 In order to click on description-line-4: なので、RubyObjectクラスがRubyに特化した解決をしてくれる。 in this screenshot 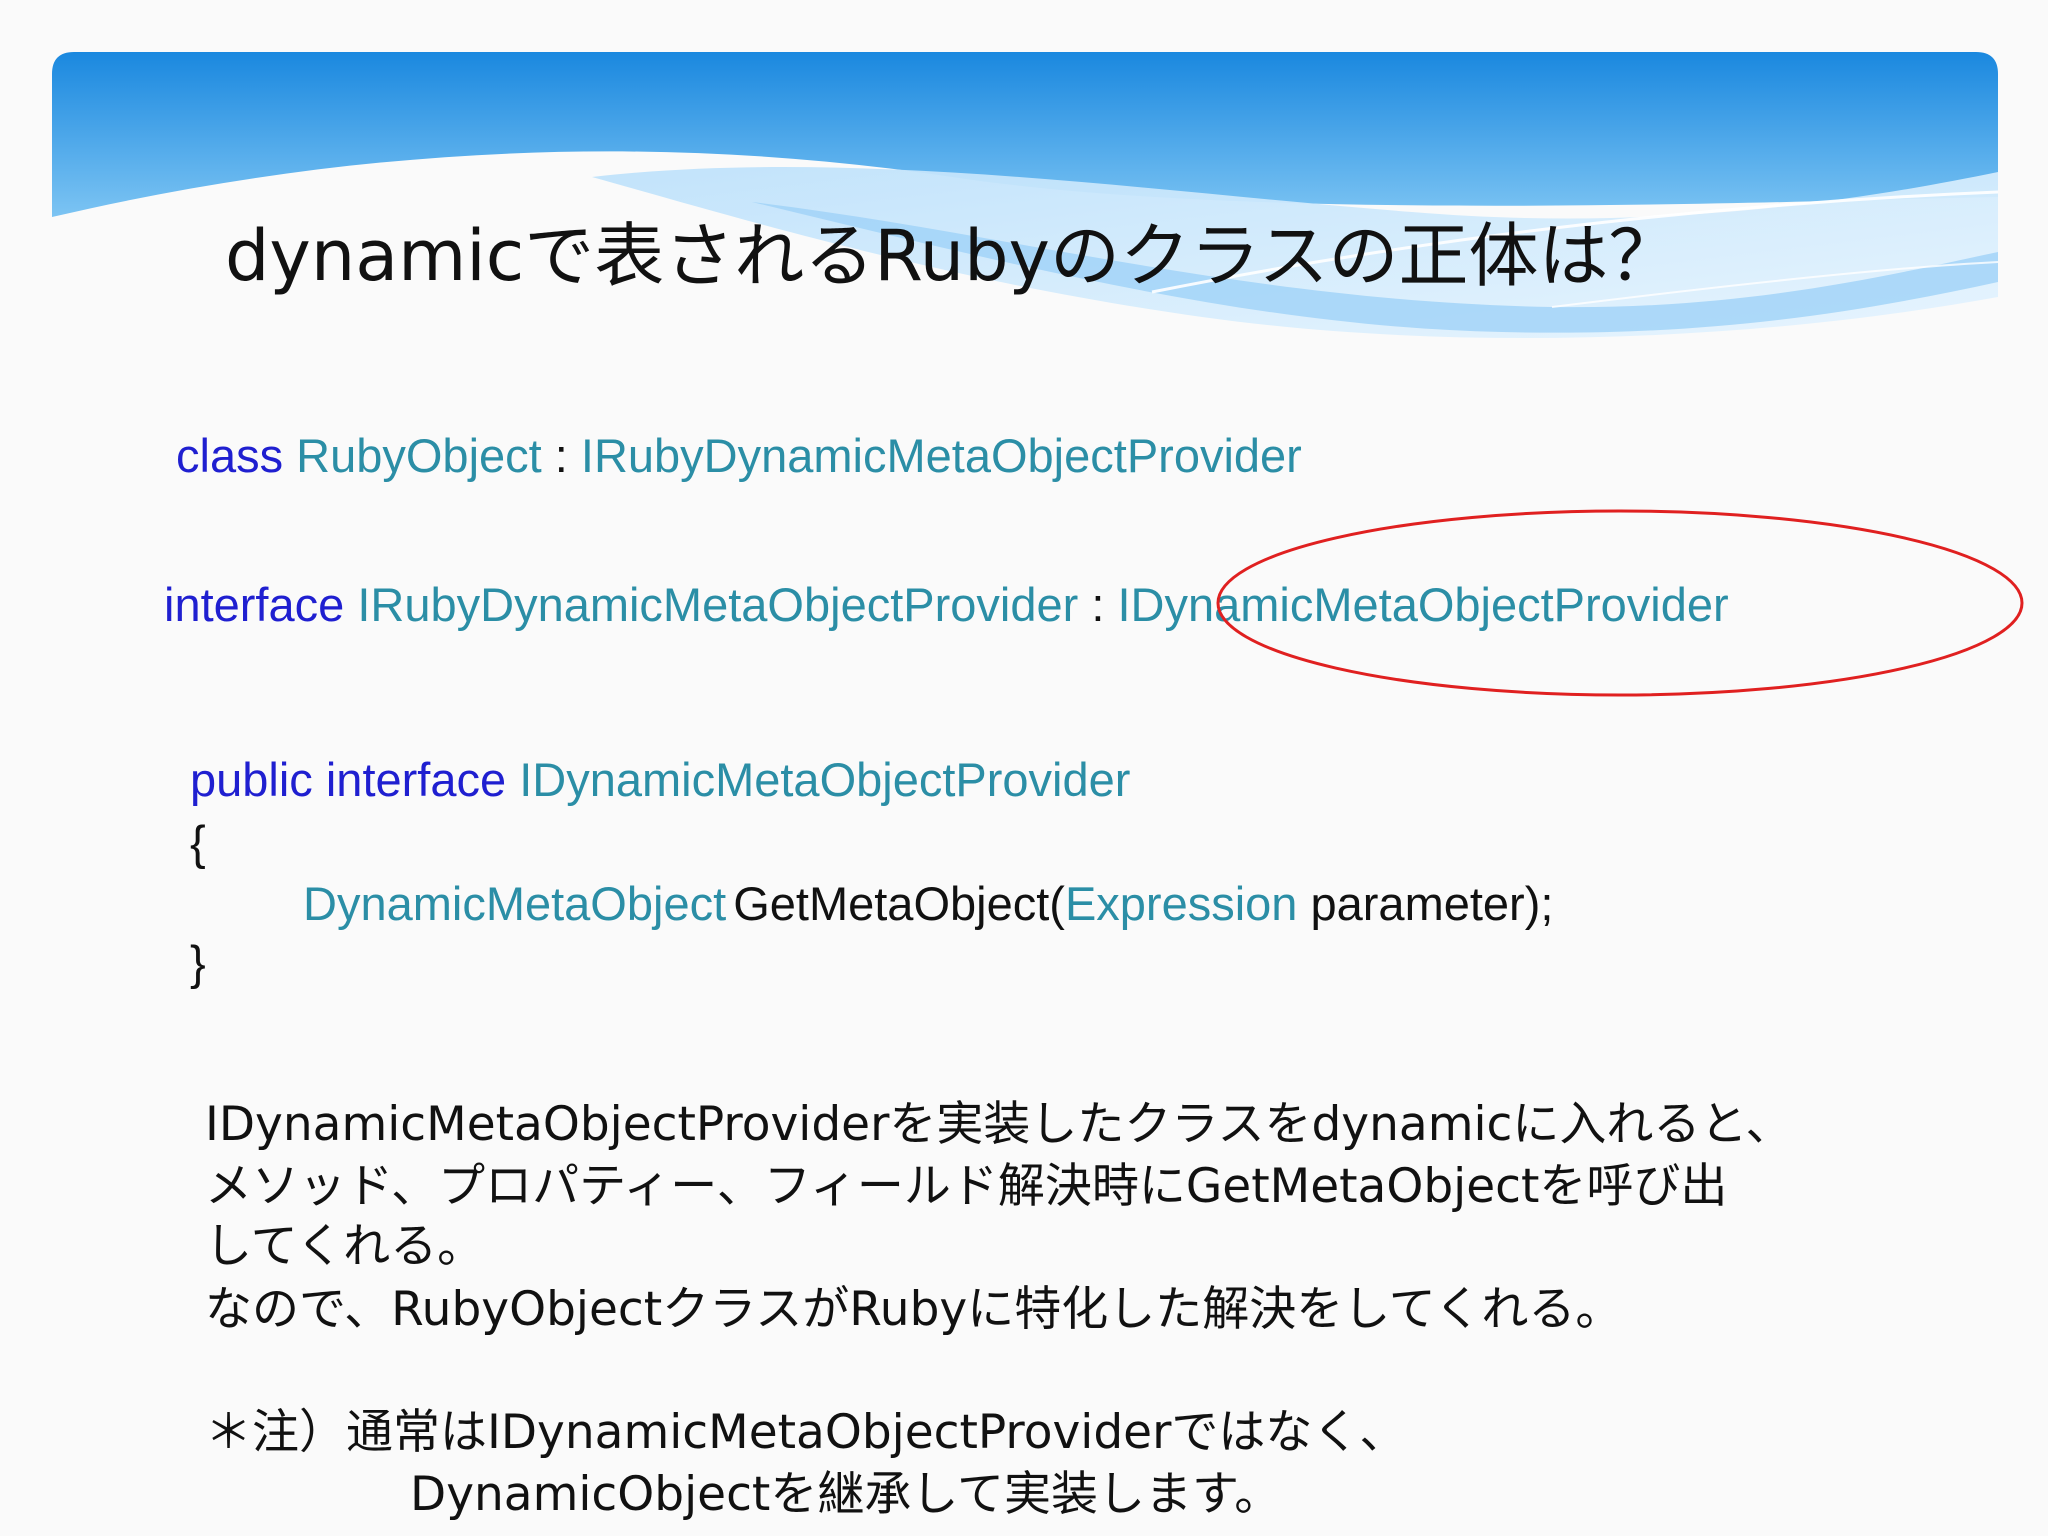, I will do `click(914, 1309)`.